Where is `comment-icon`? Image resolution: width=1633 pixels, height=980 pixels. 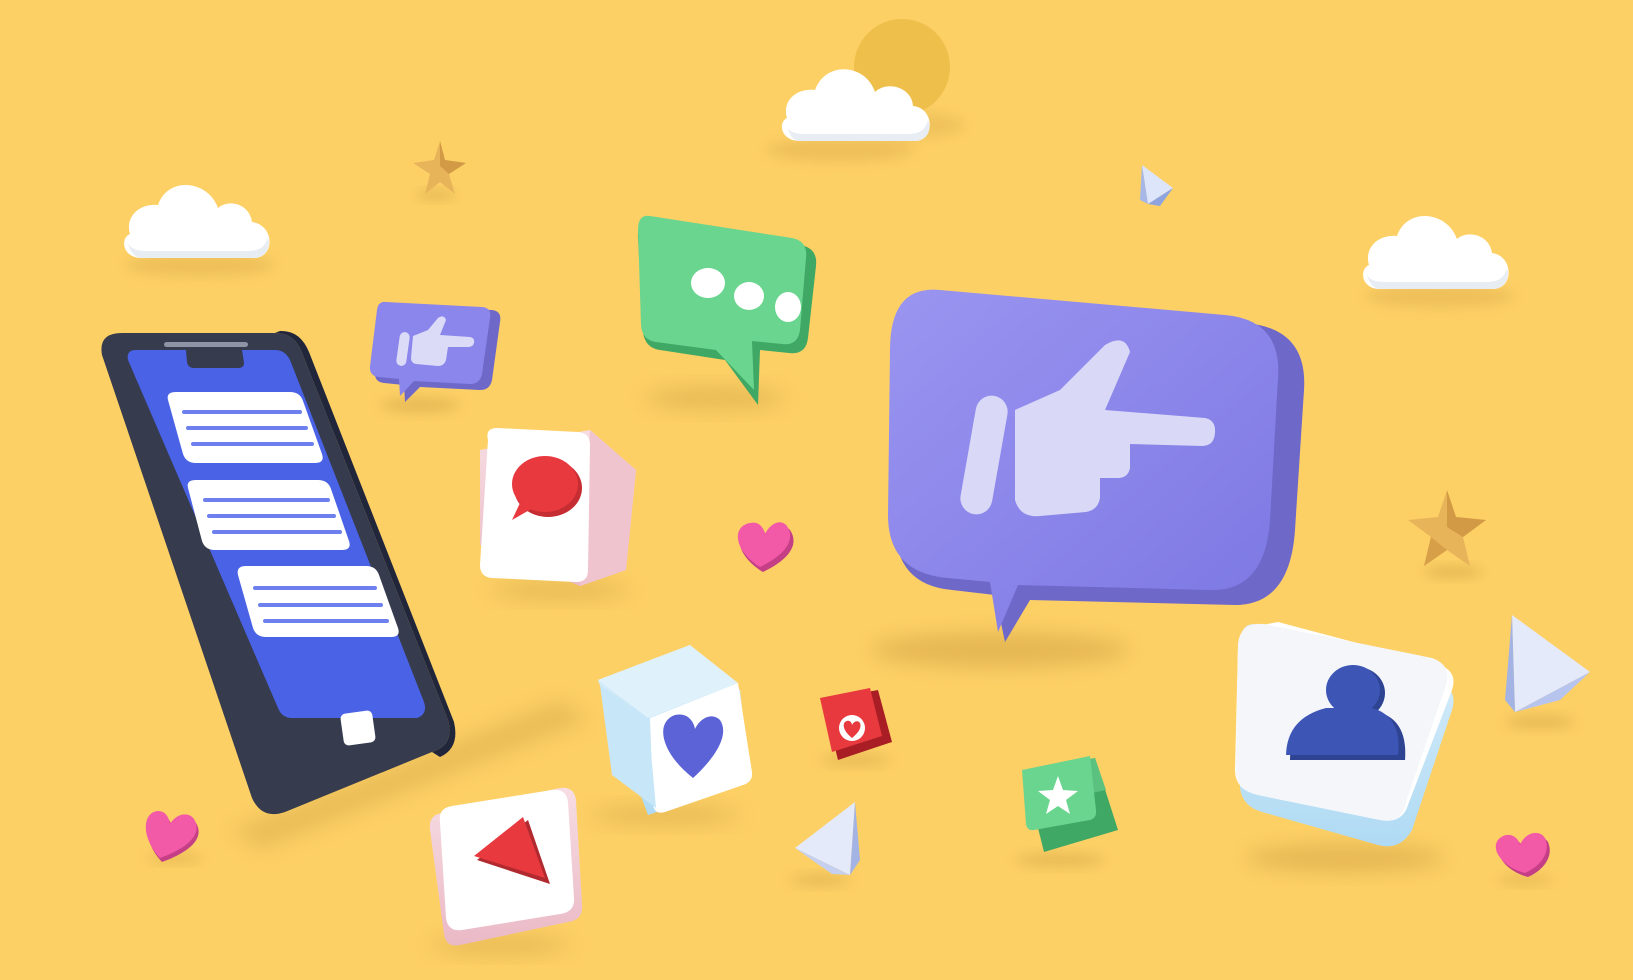 comment-icon is located at coordinates (558, 514).